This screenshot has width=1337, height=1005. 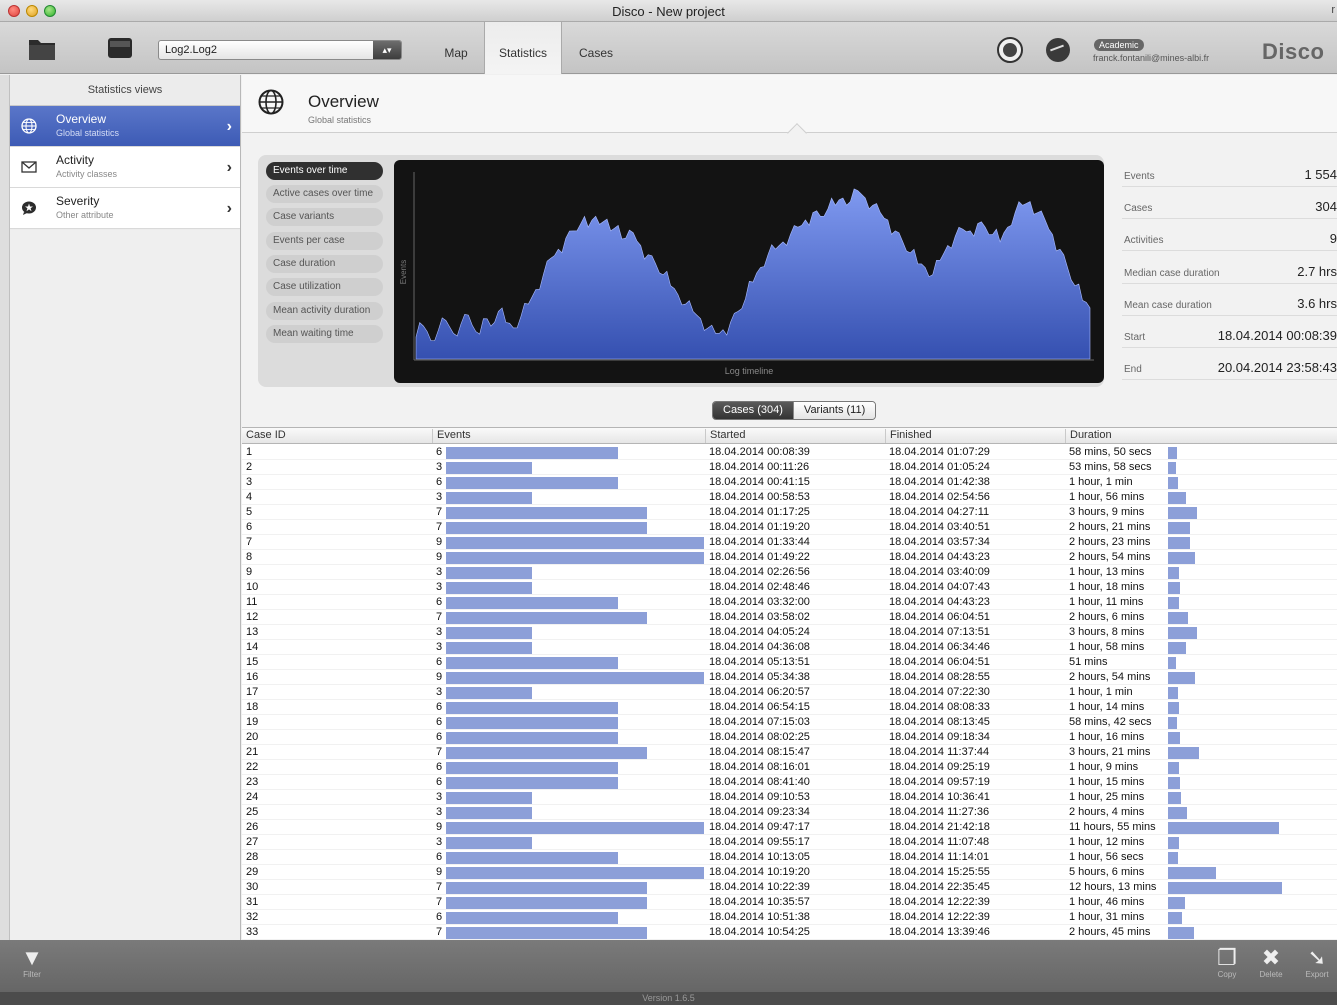 I want to click on events-bar, so click(x=575, y=543).